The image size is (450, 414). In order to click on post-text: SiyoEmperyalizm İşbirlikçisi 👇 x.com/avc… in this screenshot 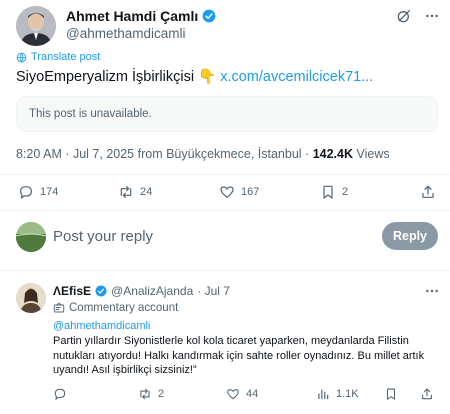, I will do `click(194, 76)`.